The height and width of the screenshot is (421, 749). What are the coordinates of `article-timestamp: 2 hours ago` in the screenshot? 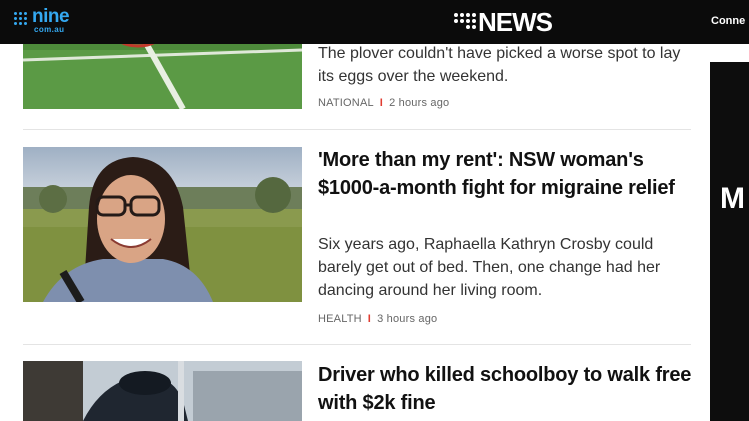 It's located at (419, 103).